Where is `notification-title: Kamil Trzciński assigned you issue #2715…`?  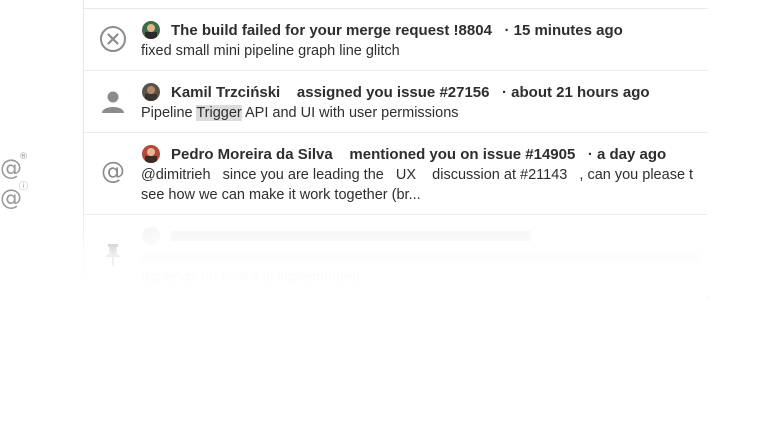 notification-title: Kamil Trzciński assigned you issue #2715… is located at coordinates (410, 92).